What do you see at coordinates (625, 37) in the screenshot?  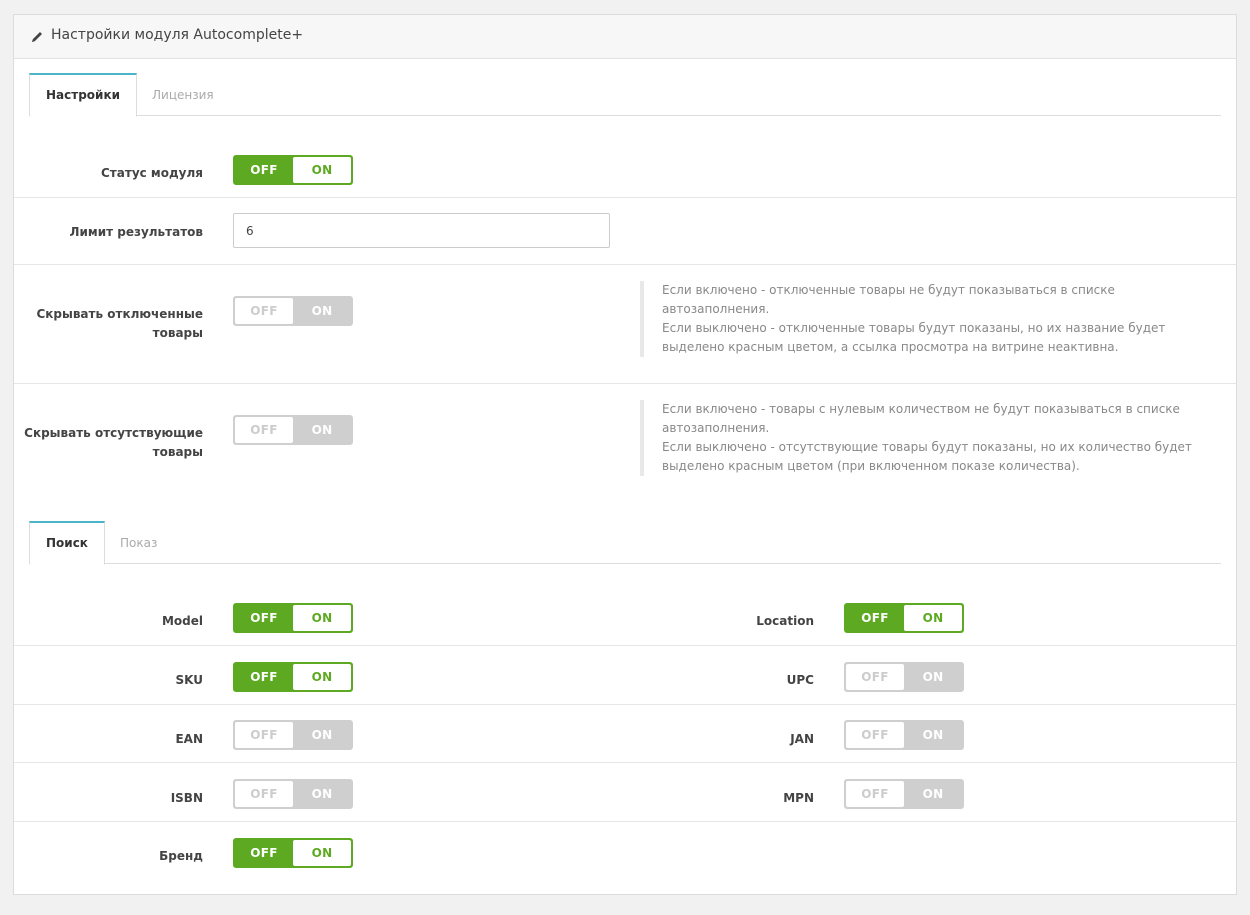 I see `panel-heading: Настройки модуля Autocomplete+` at bounding box center [625, 37].